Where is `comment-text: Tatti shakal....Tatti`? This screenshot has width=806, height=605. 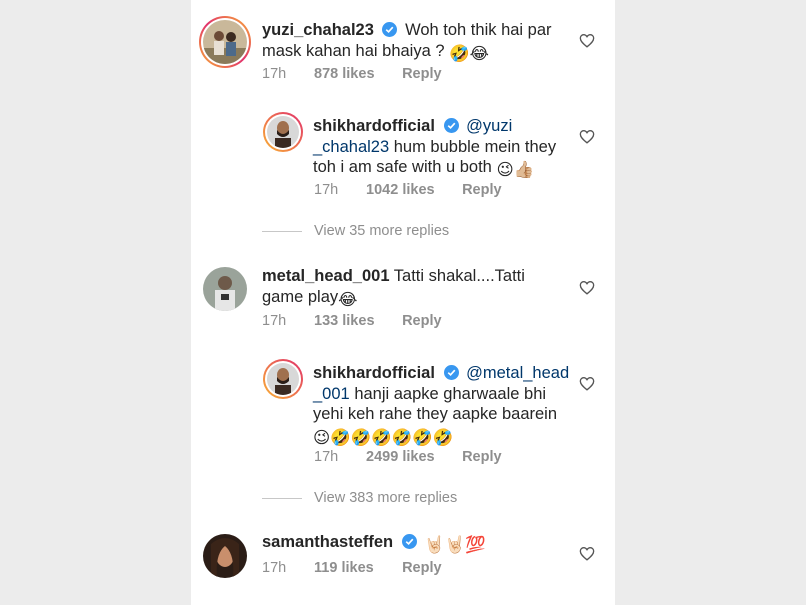
comment-text: Tatti shakal....Tatti is located at coordinates (459, 276).